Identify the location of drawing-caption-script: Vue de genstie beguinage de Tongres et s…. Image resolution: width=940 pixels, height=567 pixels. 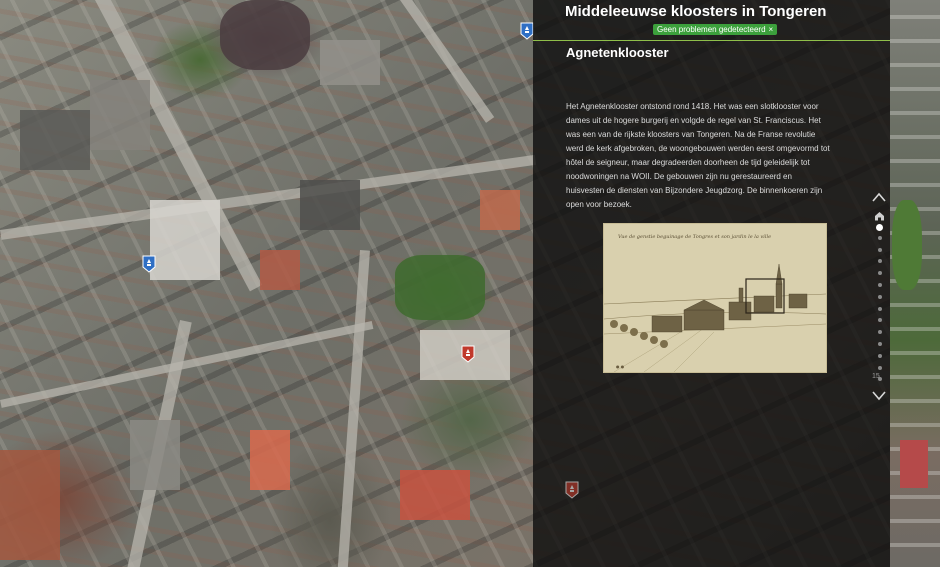
(694, 237).